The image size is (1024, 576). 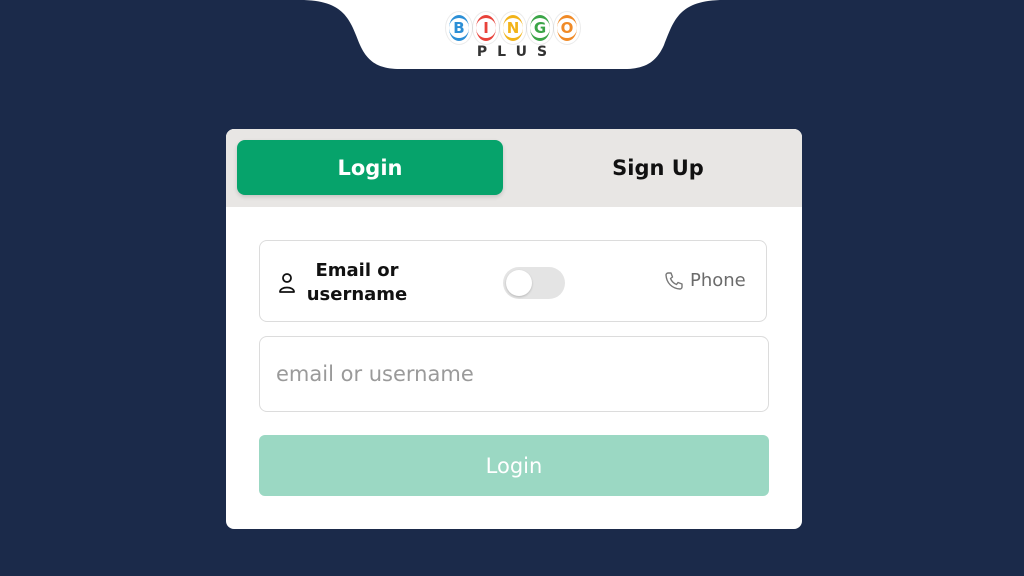 What do you see at coordinates (517, 52) in the screenshot?
I see `logo-plus-text: PLUS` at bounding box center [517, 52].